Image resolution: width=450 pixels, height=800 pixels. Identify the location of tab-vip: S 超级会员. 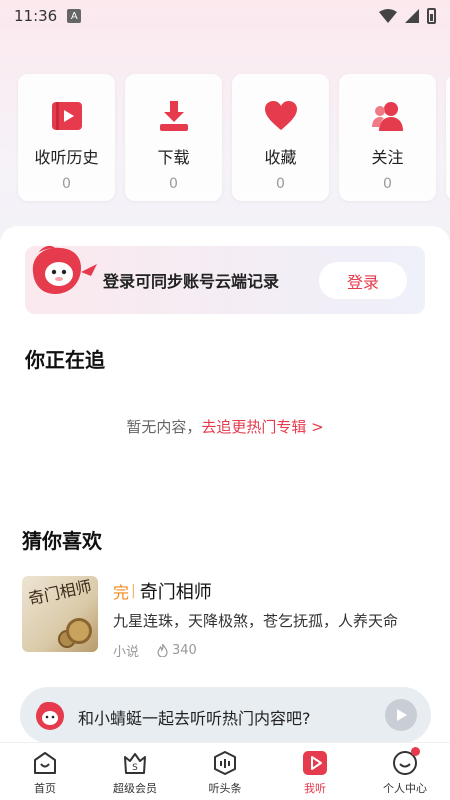
(135, 771).